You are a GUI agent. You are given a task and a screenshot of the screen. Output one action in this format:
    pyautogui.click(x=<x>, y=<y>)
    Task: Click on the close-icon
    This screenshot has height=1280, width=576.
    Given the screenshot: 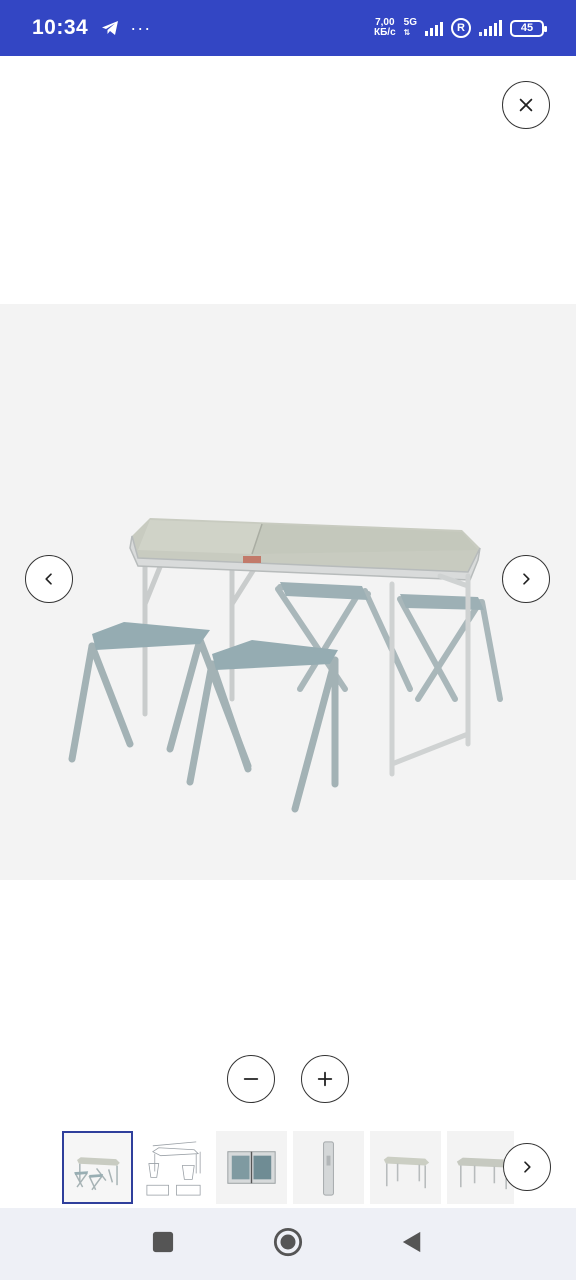 What is the action you would take?
    pyautogui.click(x=526, y=105)
    